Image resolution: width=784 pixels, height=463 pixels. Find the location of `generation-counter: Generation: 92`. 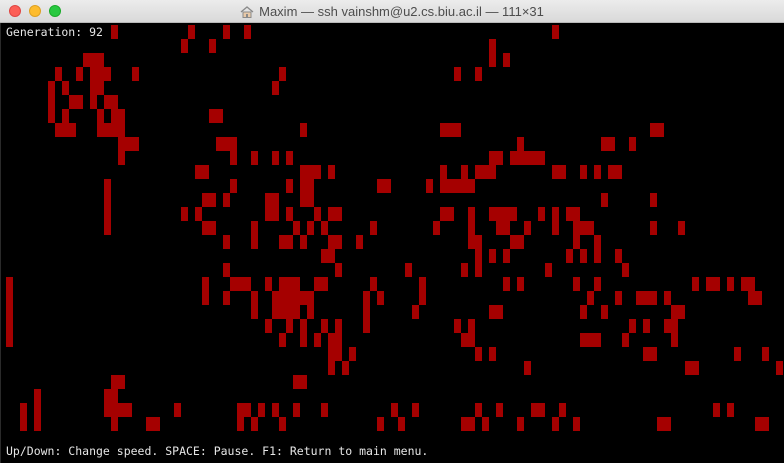

generation-counter: Generation: 92 is located at coordinates (54, 32).